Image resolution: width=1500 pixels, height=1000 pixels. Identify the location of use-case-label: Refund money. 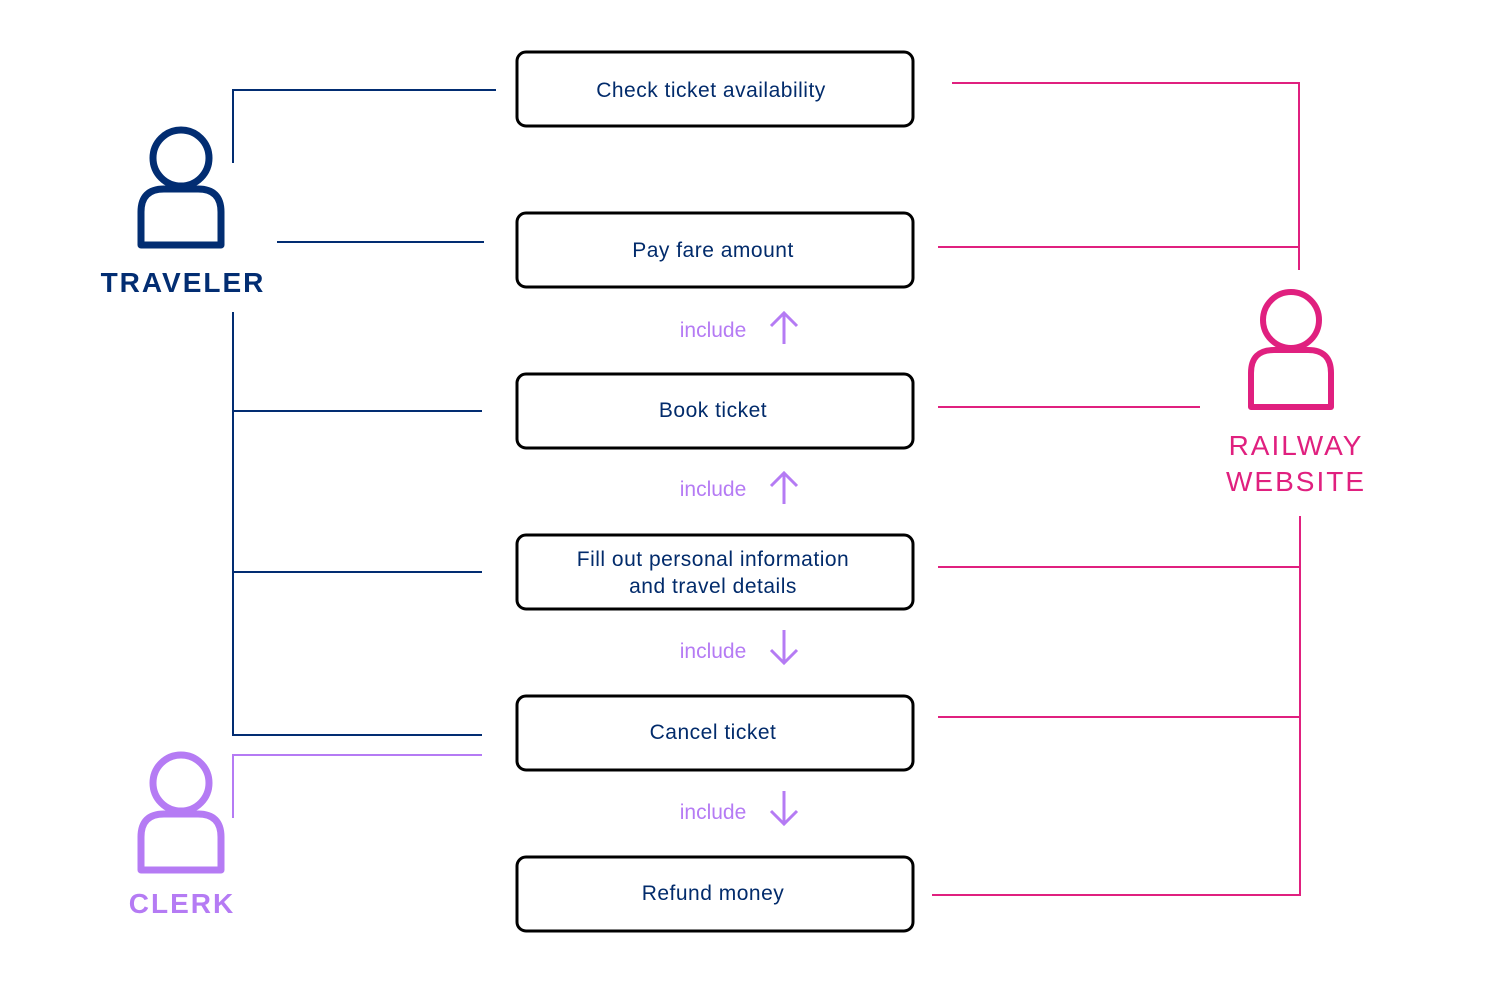
(713, 893).